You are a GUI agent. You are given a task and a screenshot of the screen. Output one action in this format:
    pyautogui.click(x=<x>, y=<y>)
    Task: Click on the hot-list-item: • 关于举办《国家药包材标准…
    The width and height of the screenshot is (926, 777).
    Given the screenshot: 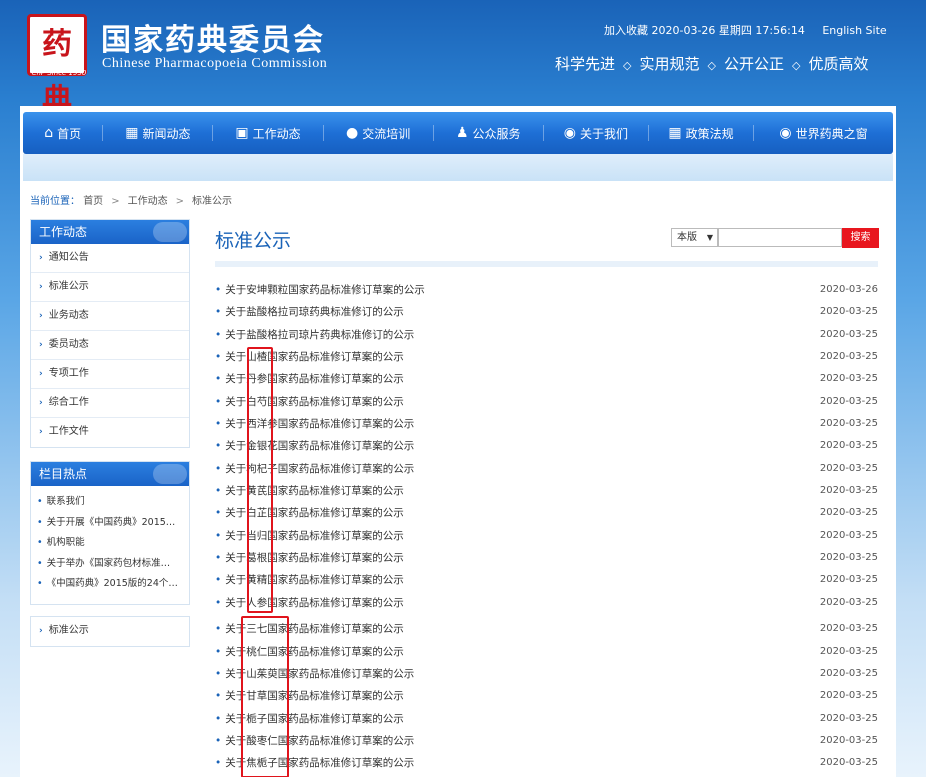 What is the action you would take?
    pyautogui.click(x=110, y=564)
    